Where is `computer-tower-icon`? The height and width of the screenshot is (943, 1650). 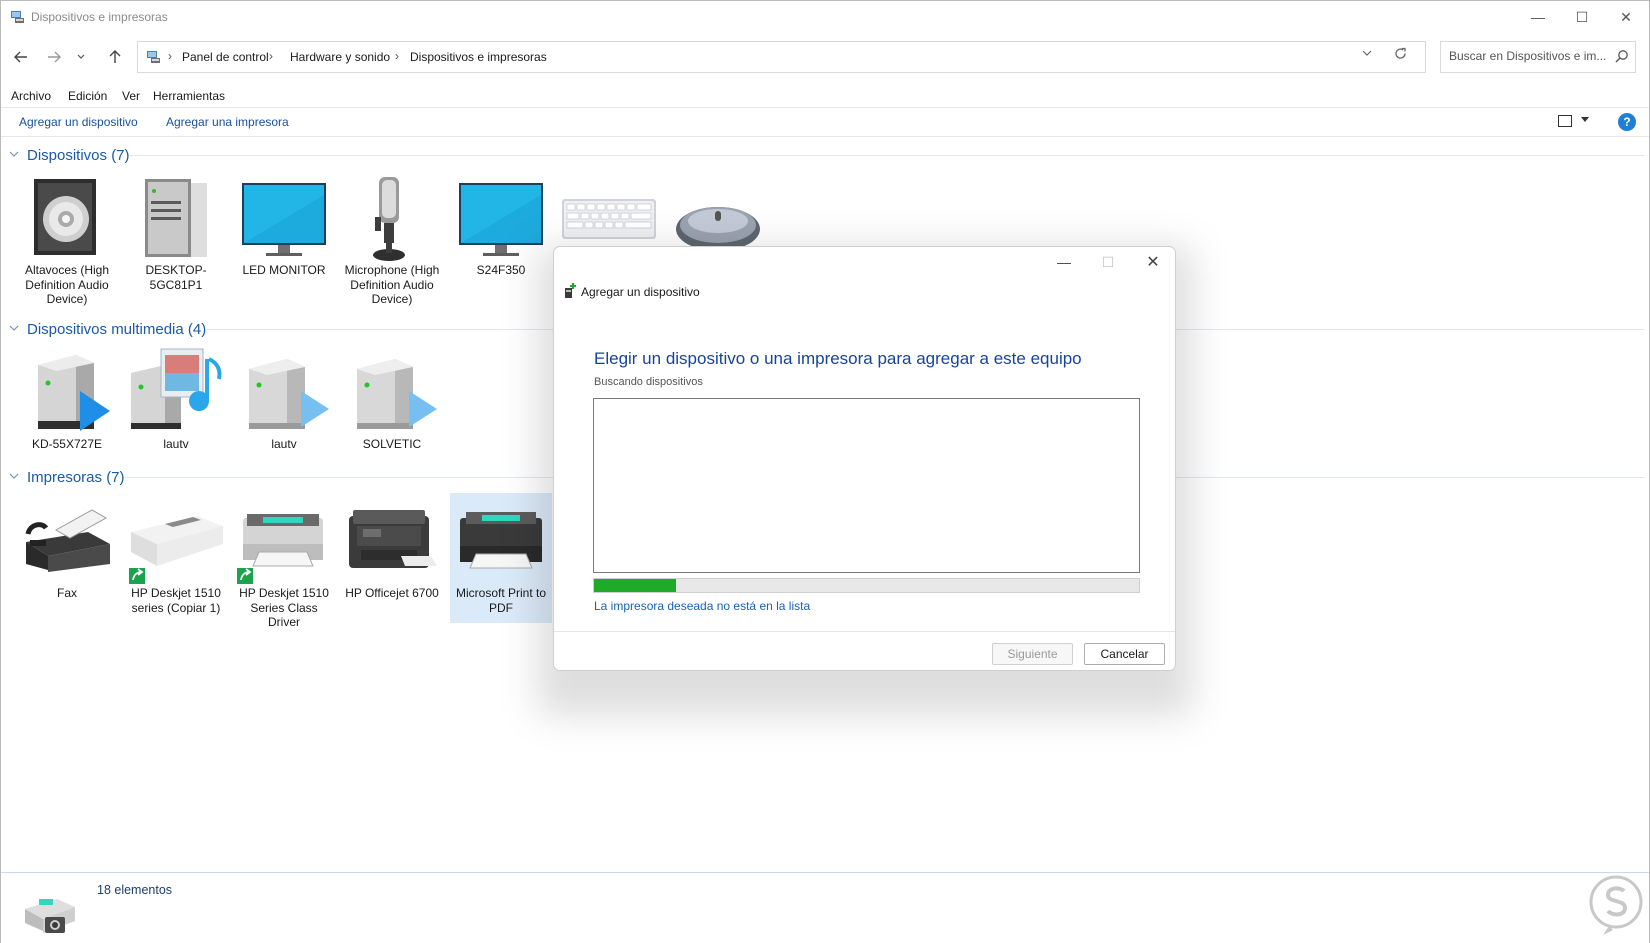 computer-tower-icon is located at coordinates (176, 218).